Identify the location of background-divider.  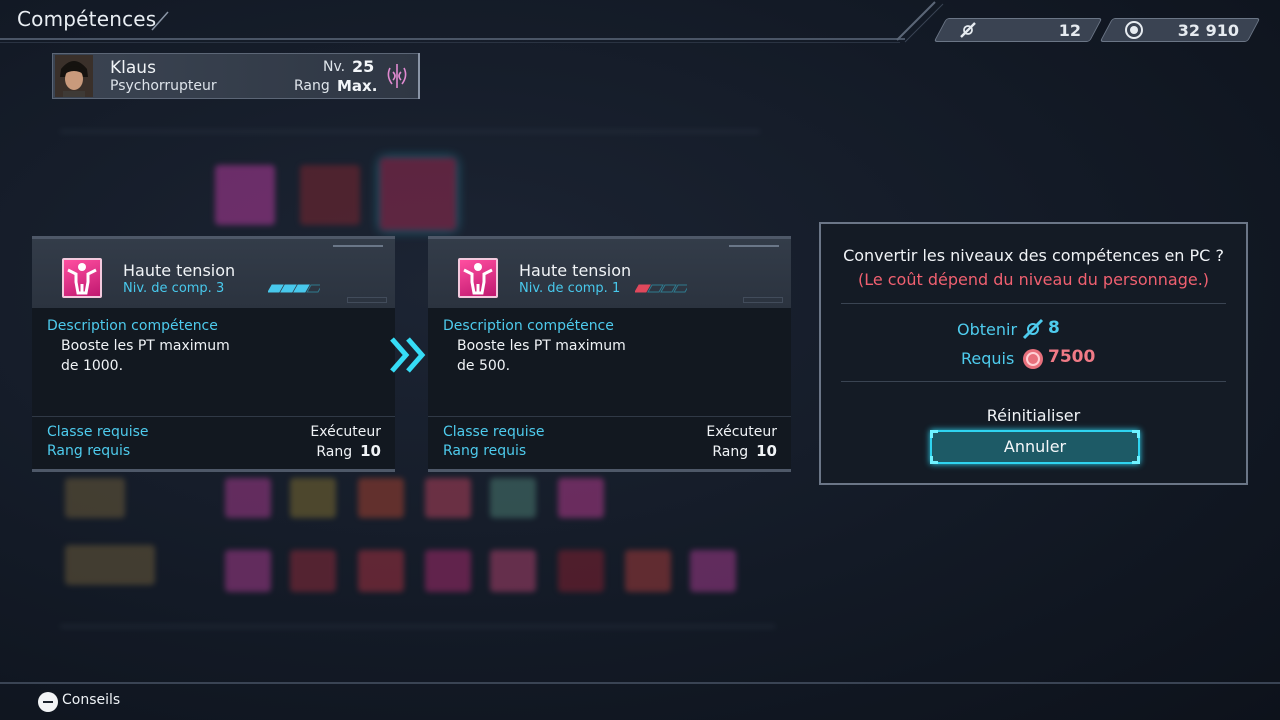
(417, 626).